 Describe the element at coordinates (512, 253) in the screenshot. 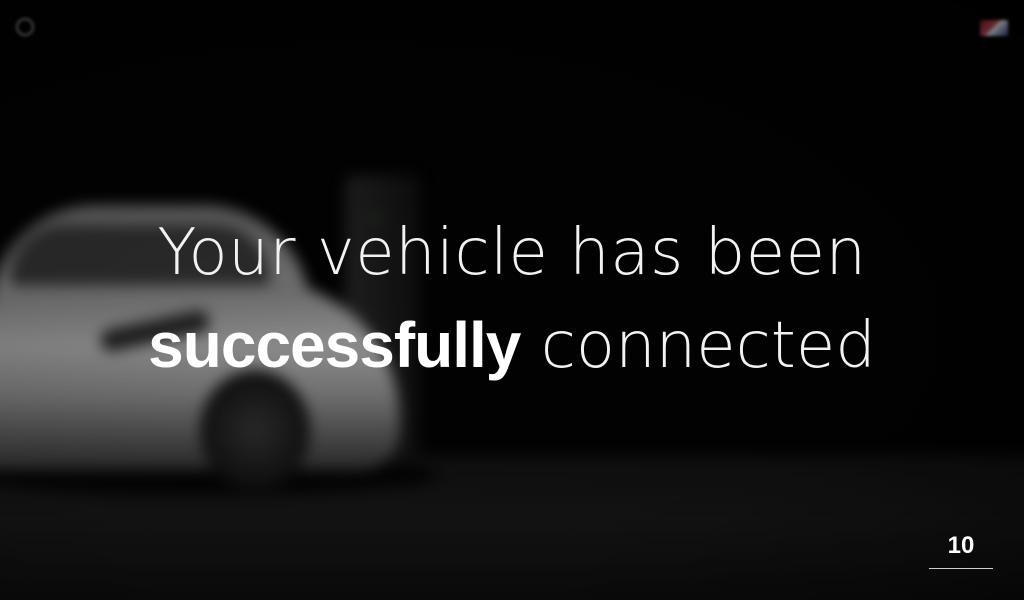

I see `headline-line-1: Your vehicle has been` at that location.